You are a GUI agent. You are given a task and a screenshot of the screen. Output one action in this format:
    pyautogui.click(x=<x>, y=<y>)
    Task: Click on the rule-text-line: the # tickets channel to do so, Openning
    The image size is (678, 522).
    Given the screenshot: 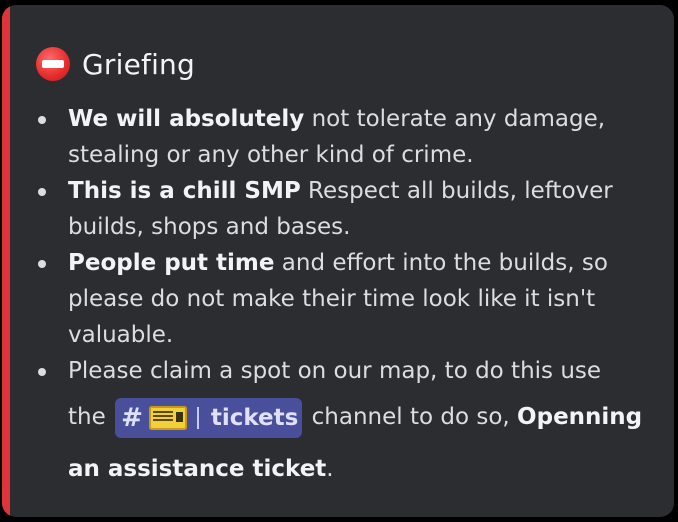 What is the action you would take?
    pyautogui.click(x=358, y=417)
    